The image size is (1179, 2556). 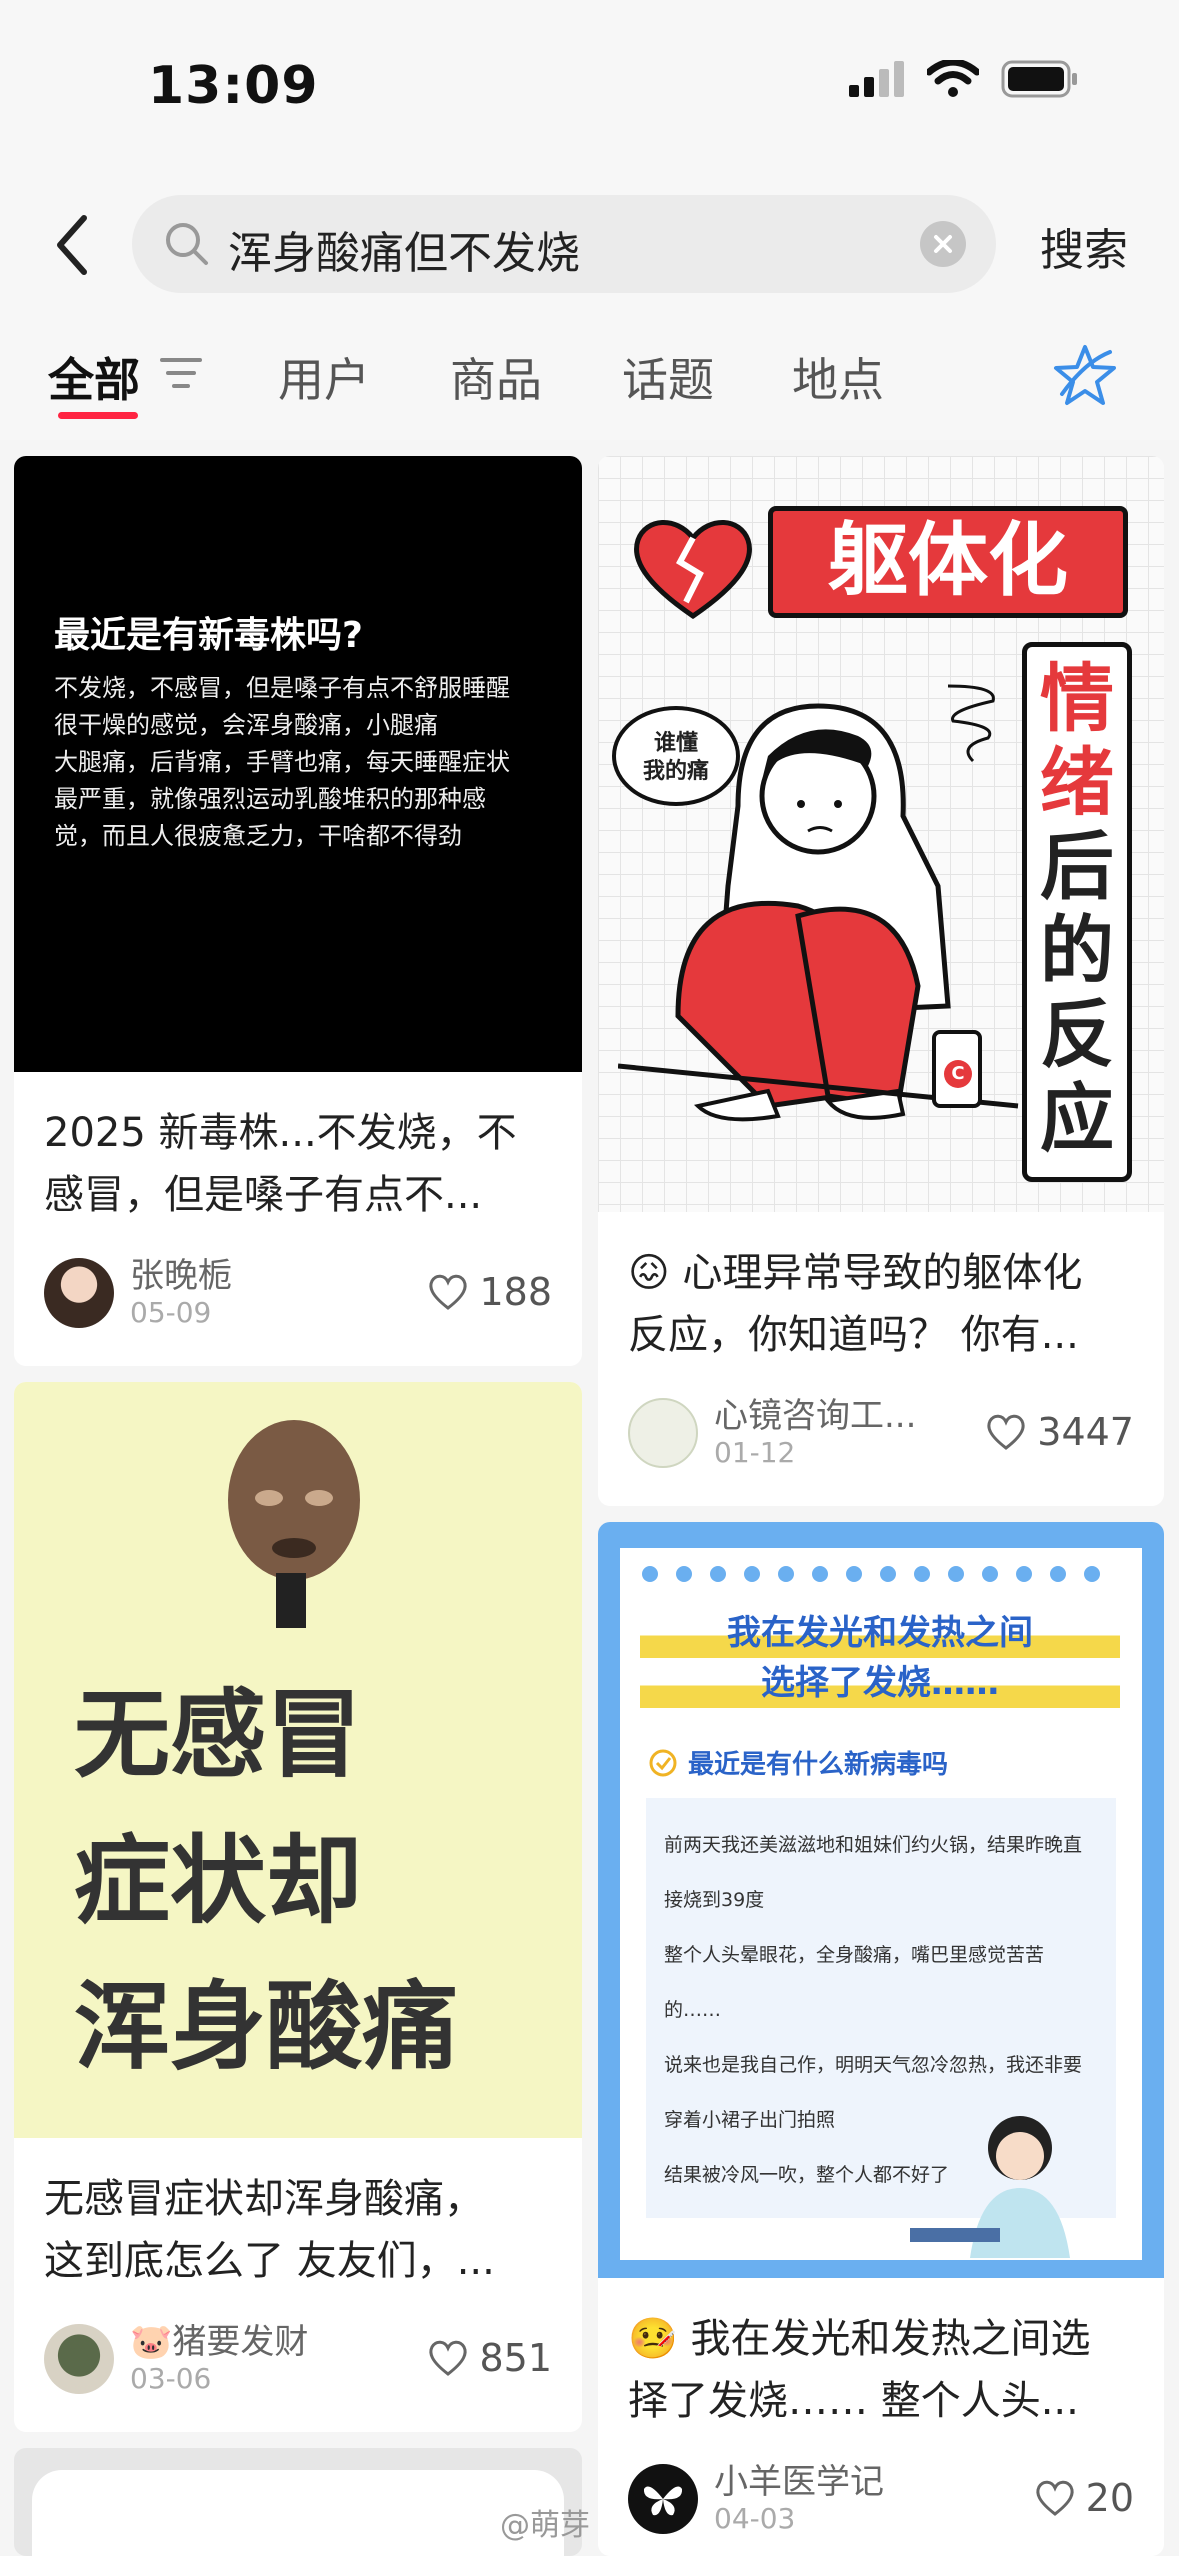 I want to click on cellular-signal-icon, so click(x=876, y=79).